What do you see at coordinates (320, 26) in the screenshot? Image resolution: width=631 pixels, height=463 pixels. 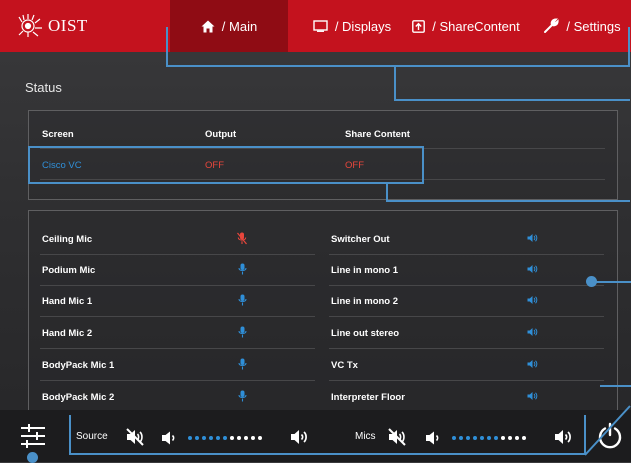 I see `display-icon` at bounding box center [320, 26].